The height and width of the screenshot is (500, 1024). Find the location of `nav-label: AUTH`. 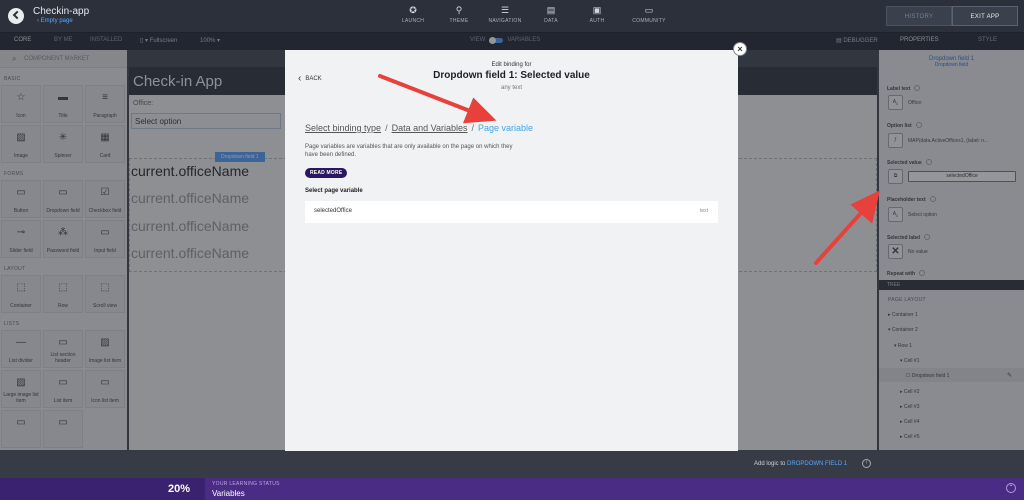

nav-label: AUTH is located at coordinates (597, 21).